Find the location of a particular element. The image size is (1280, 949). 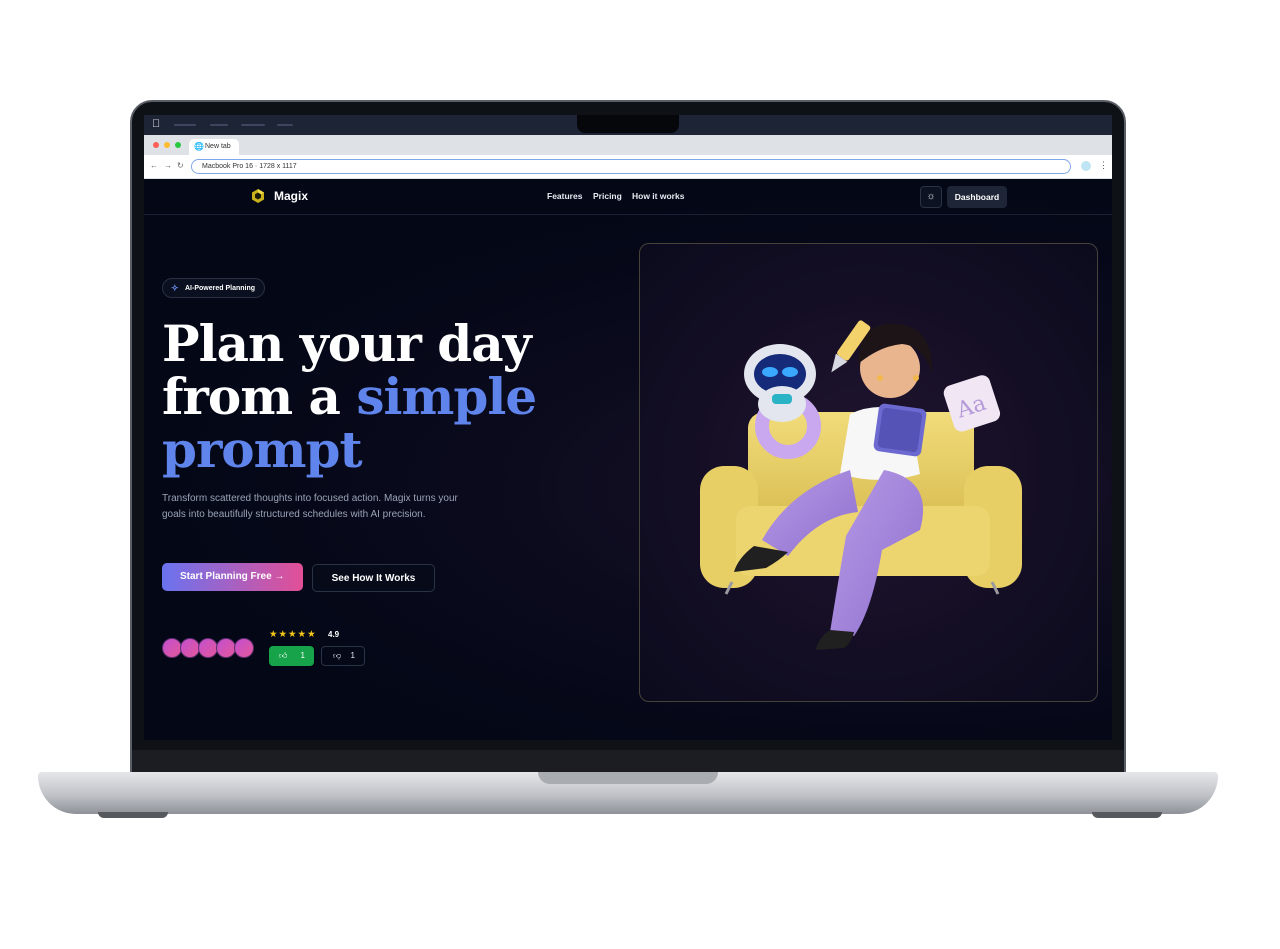

globe-icon: 🌐 is located at coordinates (199, 146).